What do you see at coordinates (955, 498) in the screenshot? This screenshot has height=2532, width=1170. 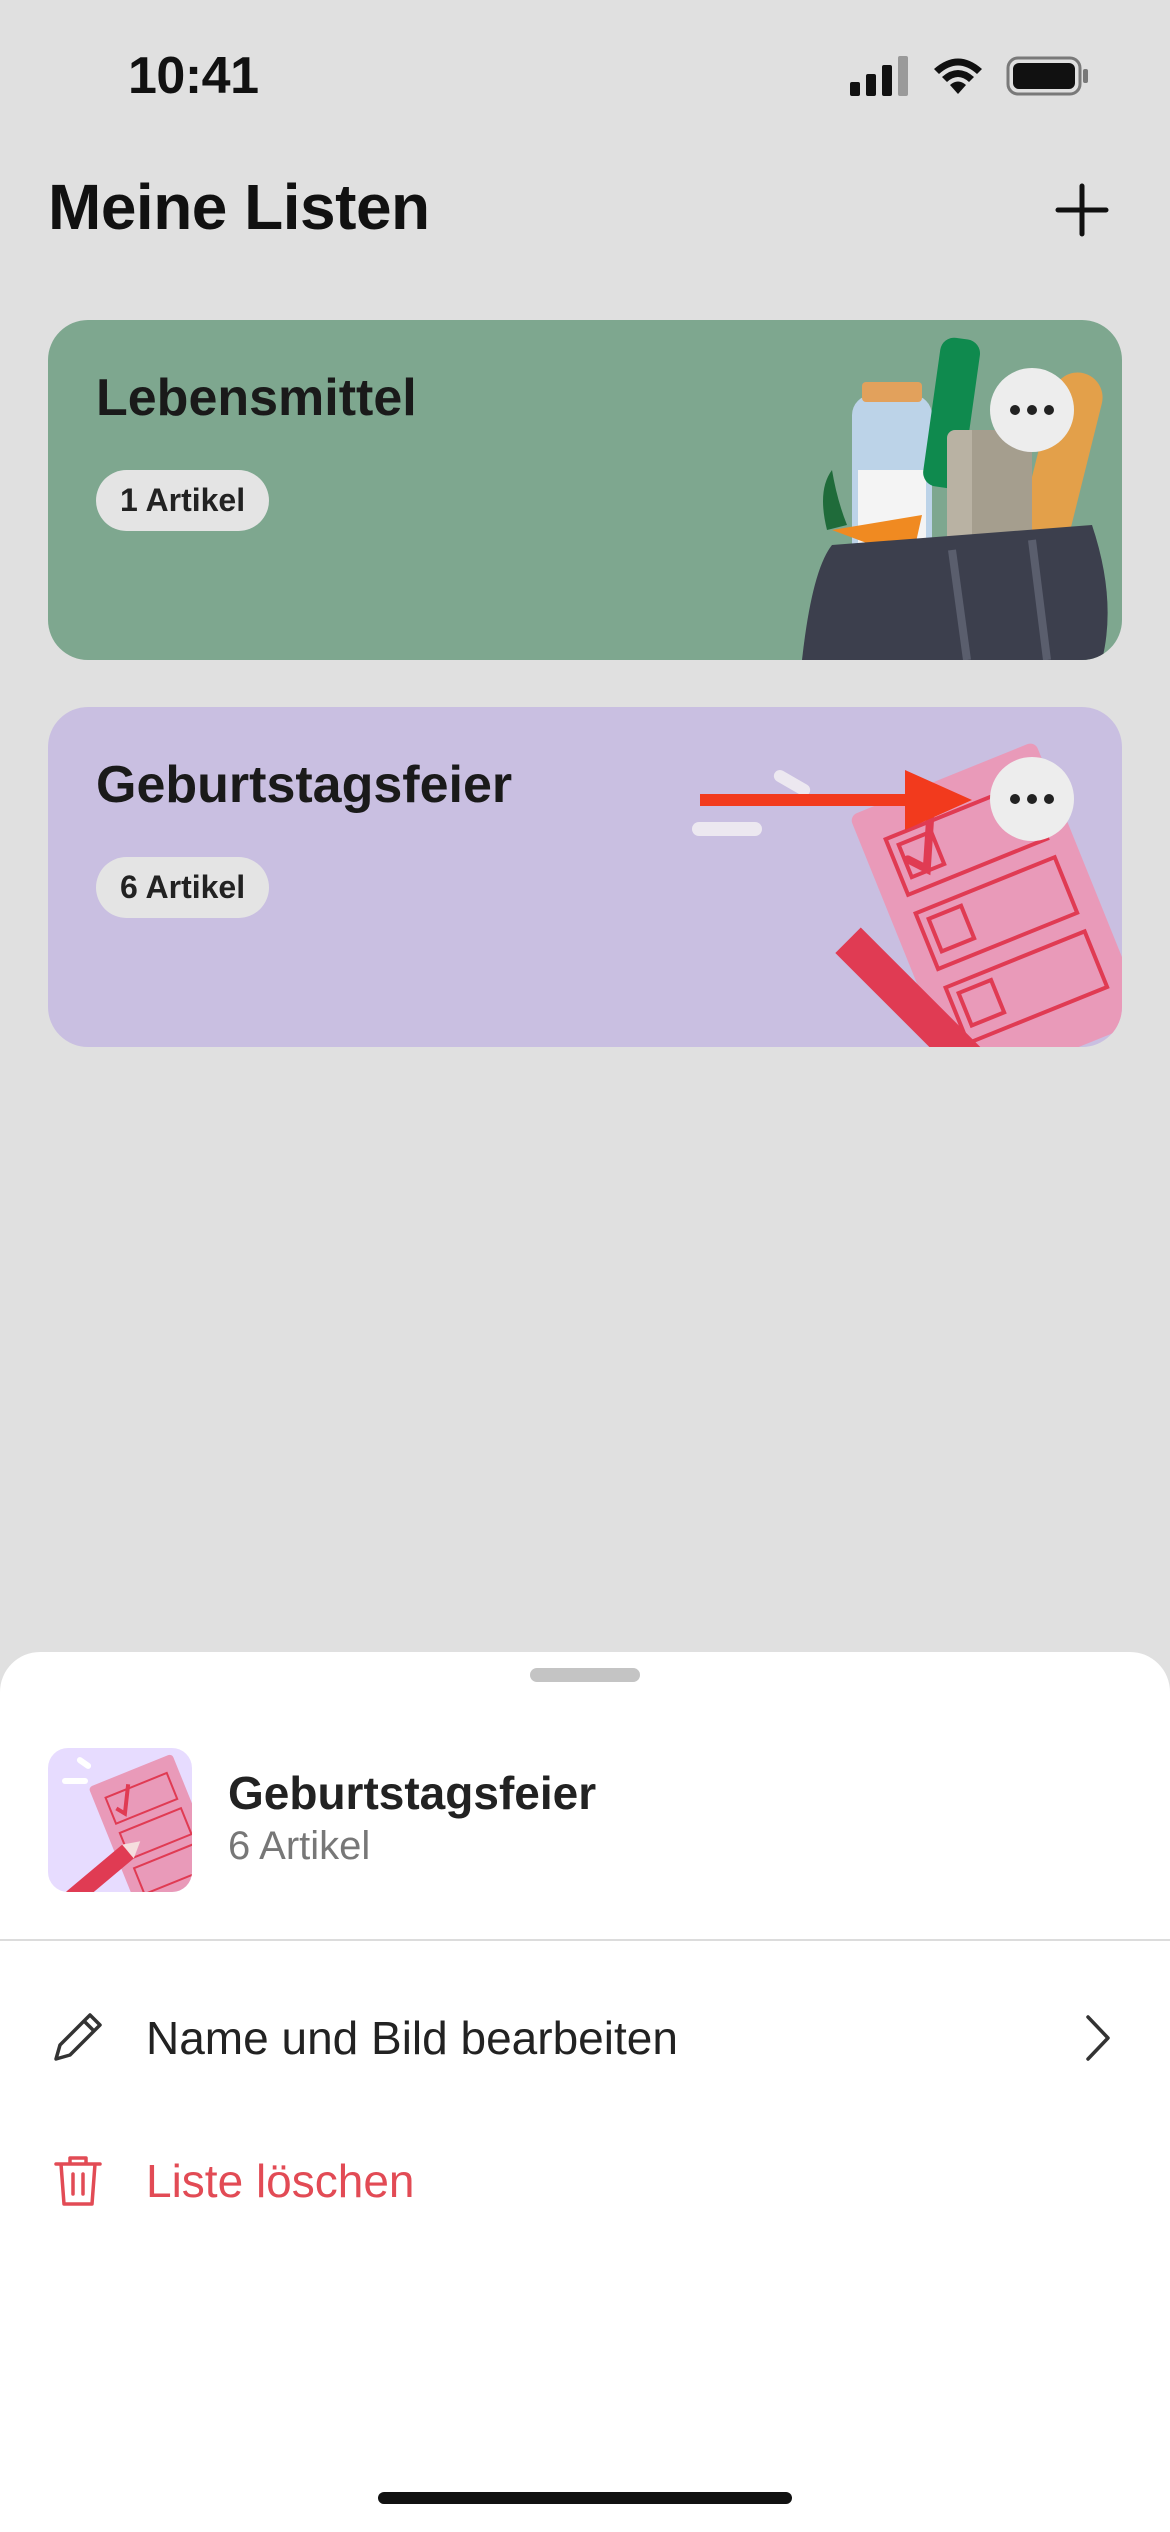 I see `grocery-bag-illustration` at bounding box center [955, 498].